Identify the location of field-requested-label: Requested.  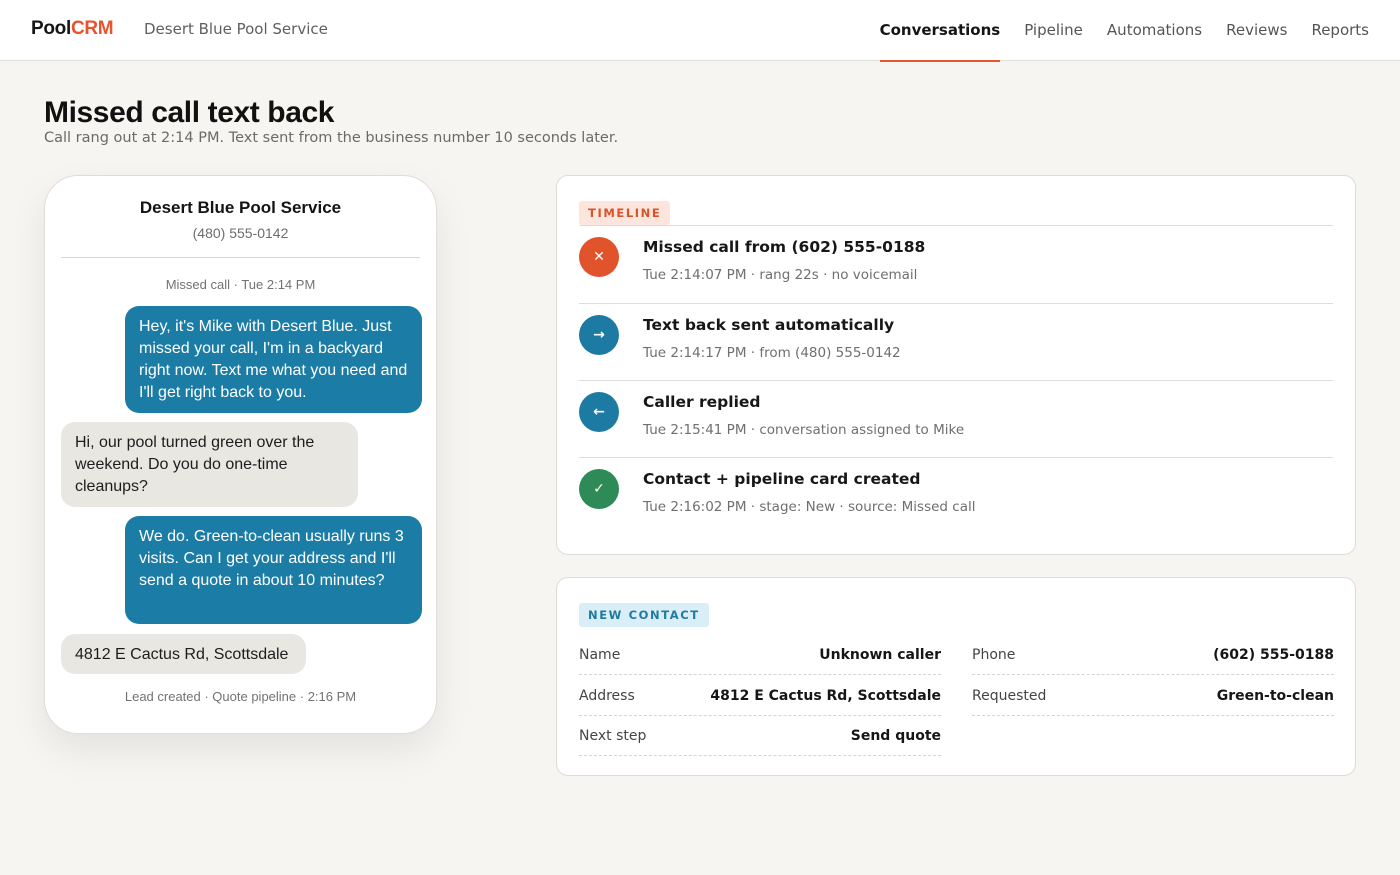
(1009, 696).